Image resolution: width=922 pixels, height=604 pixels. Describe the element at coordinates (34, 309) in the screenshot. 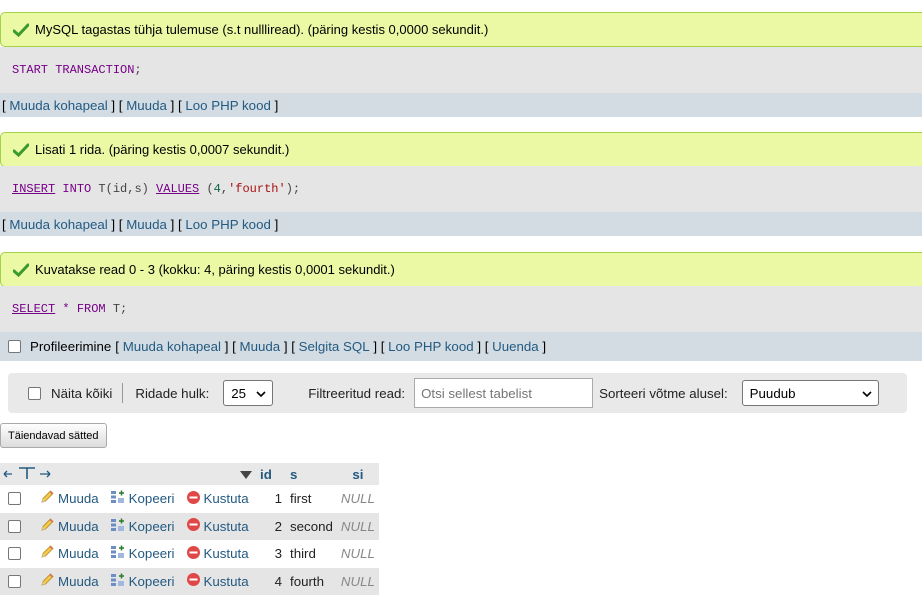

I see `sql-token: SELECT` at that location.